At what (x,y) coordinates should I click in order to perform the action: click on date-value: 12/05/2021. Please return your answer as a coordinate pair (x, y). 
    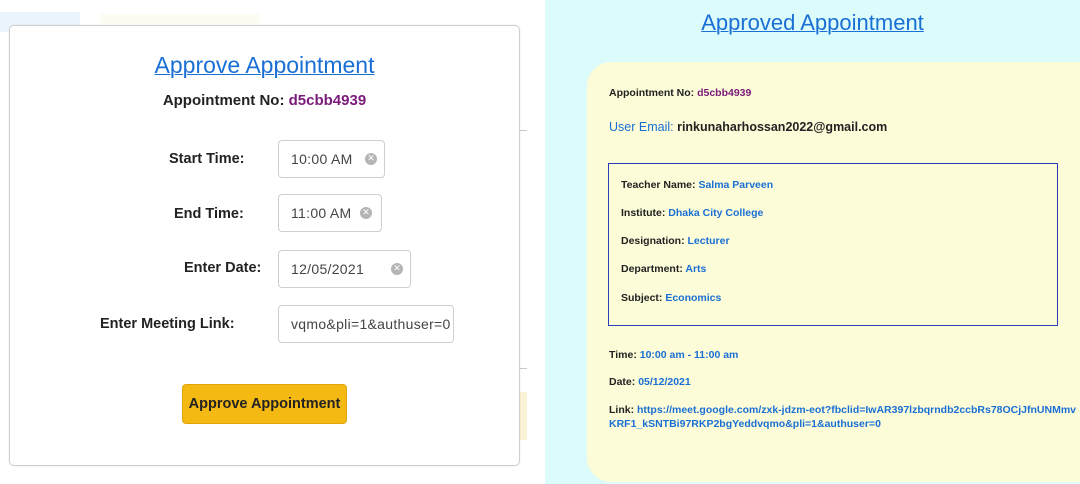
    Looking at the image, I should click on (328, 269).